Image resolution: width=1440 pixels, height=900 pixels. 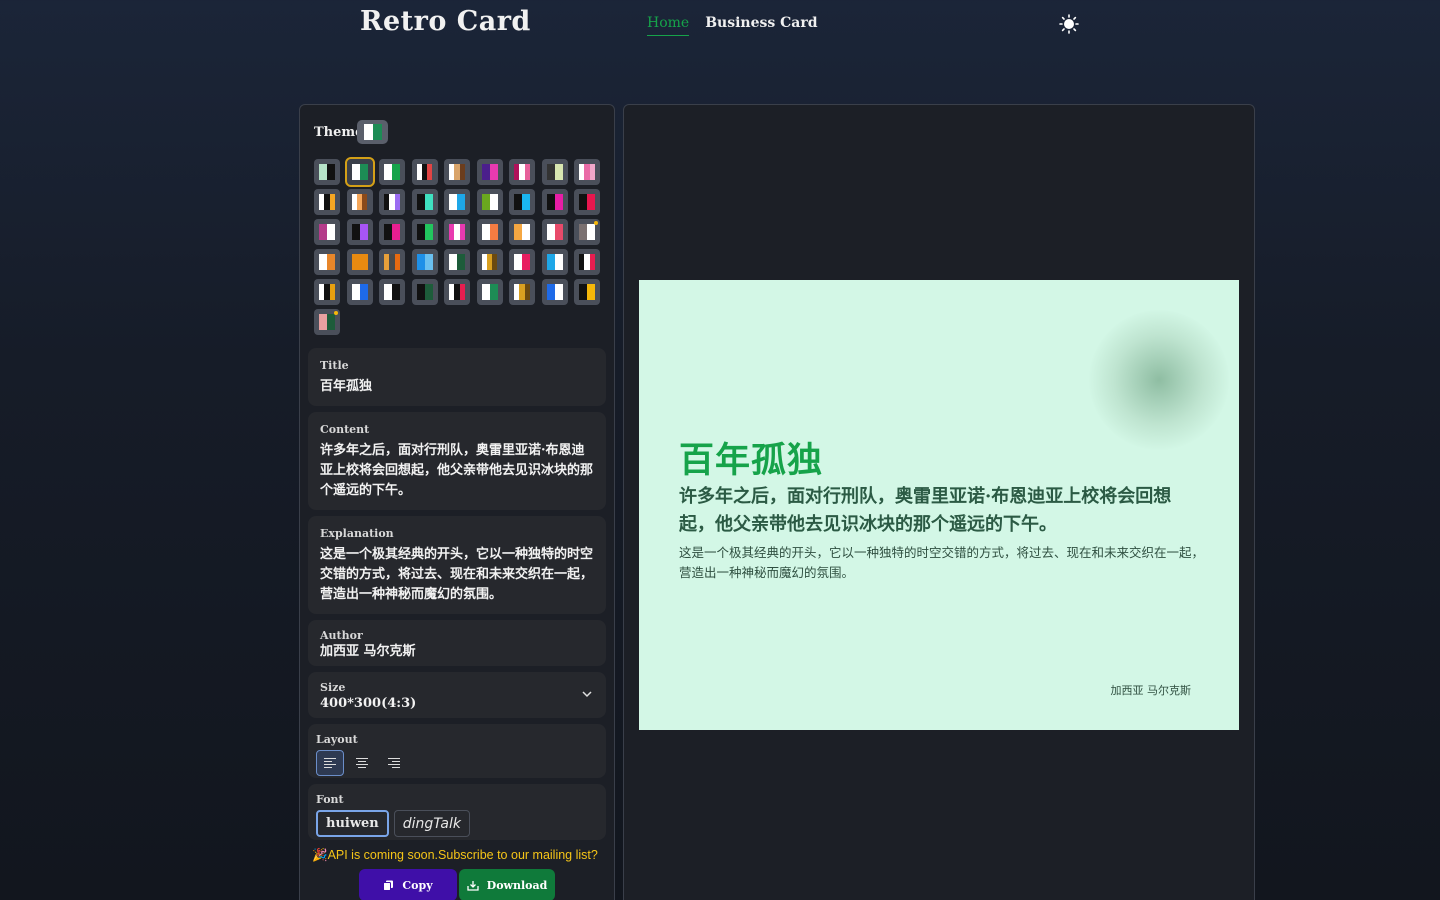 I want to click on layout-left-button, so click(x=330, y=763).